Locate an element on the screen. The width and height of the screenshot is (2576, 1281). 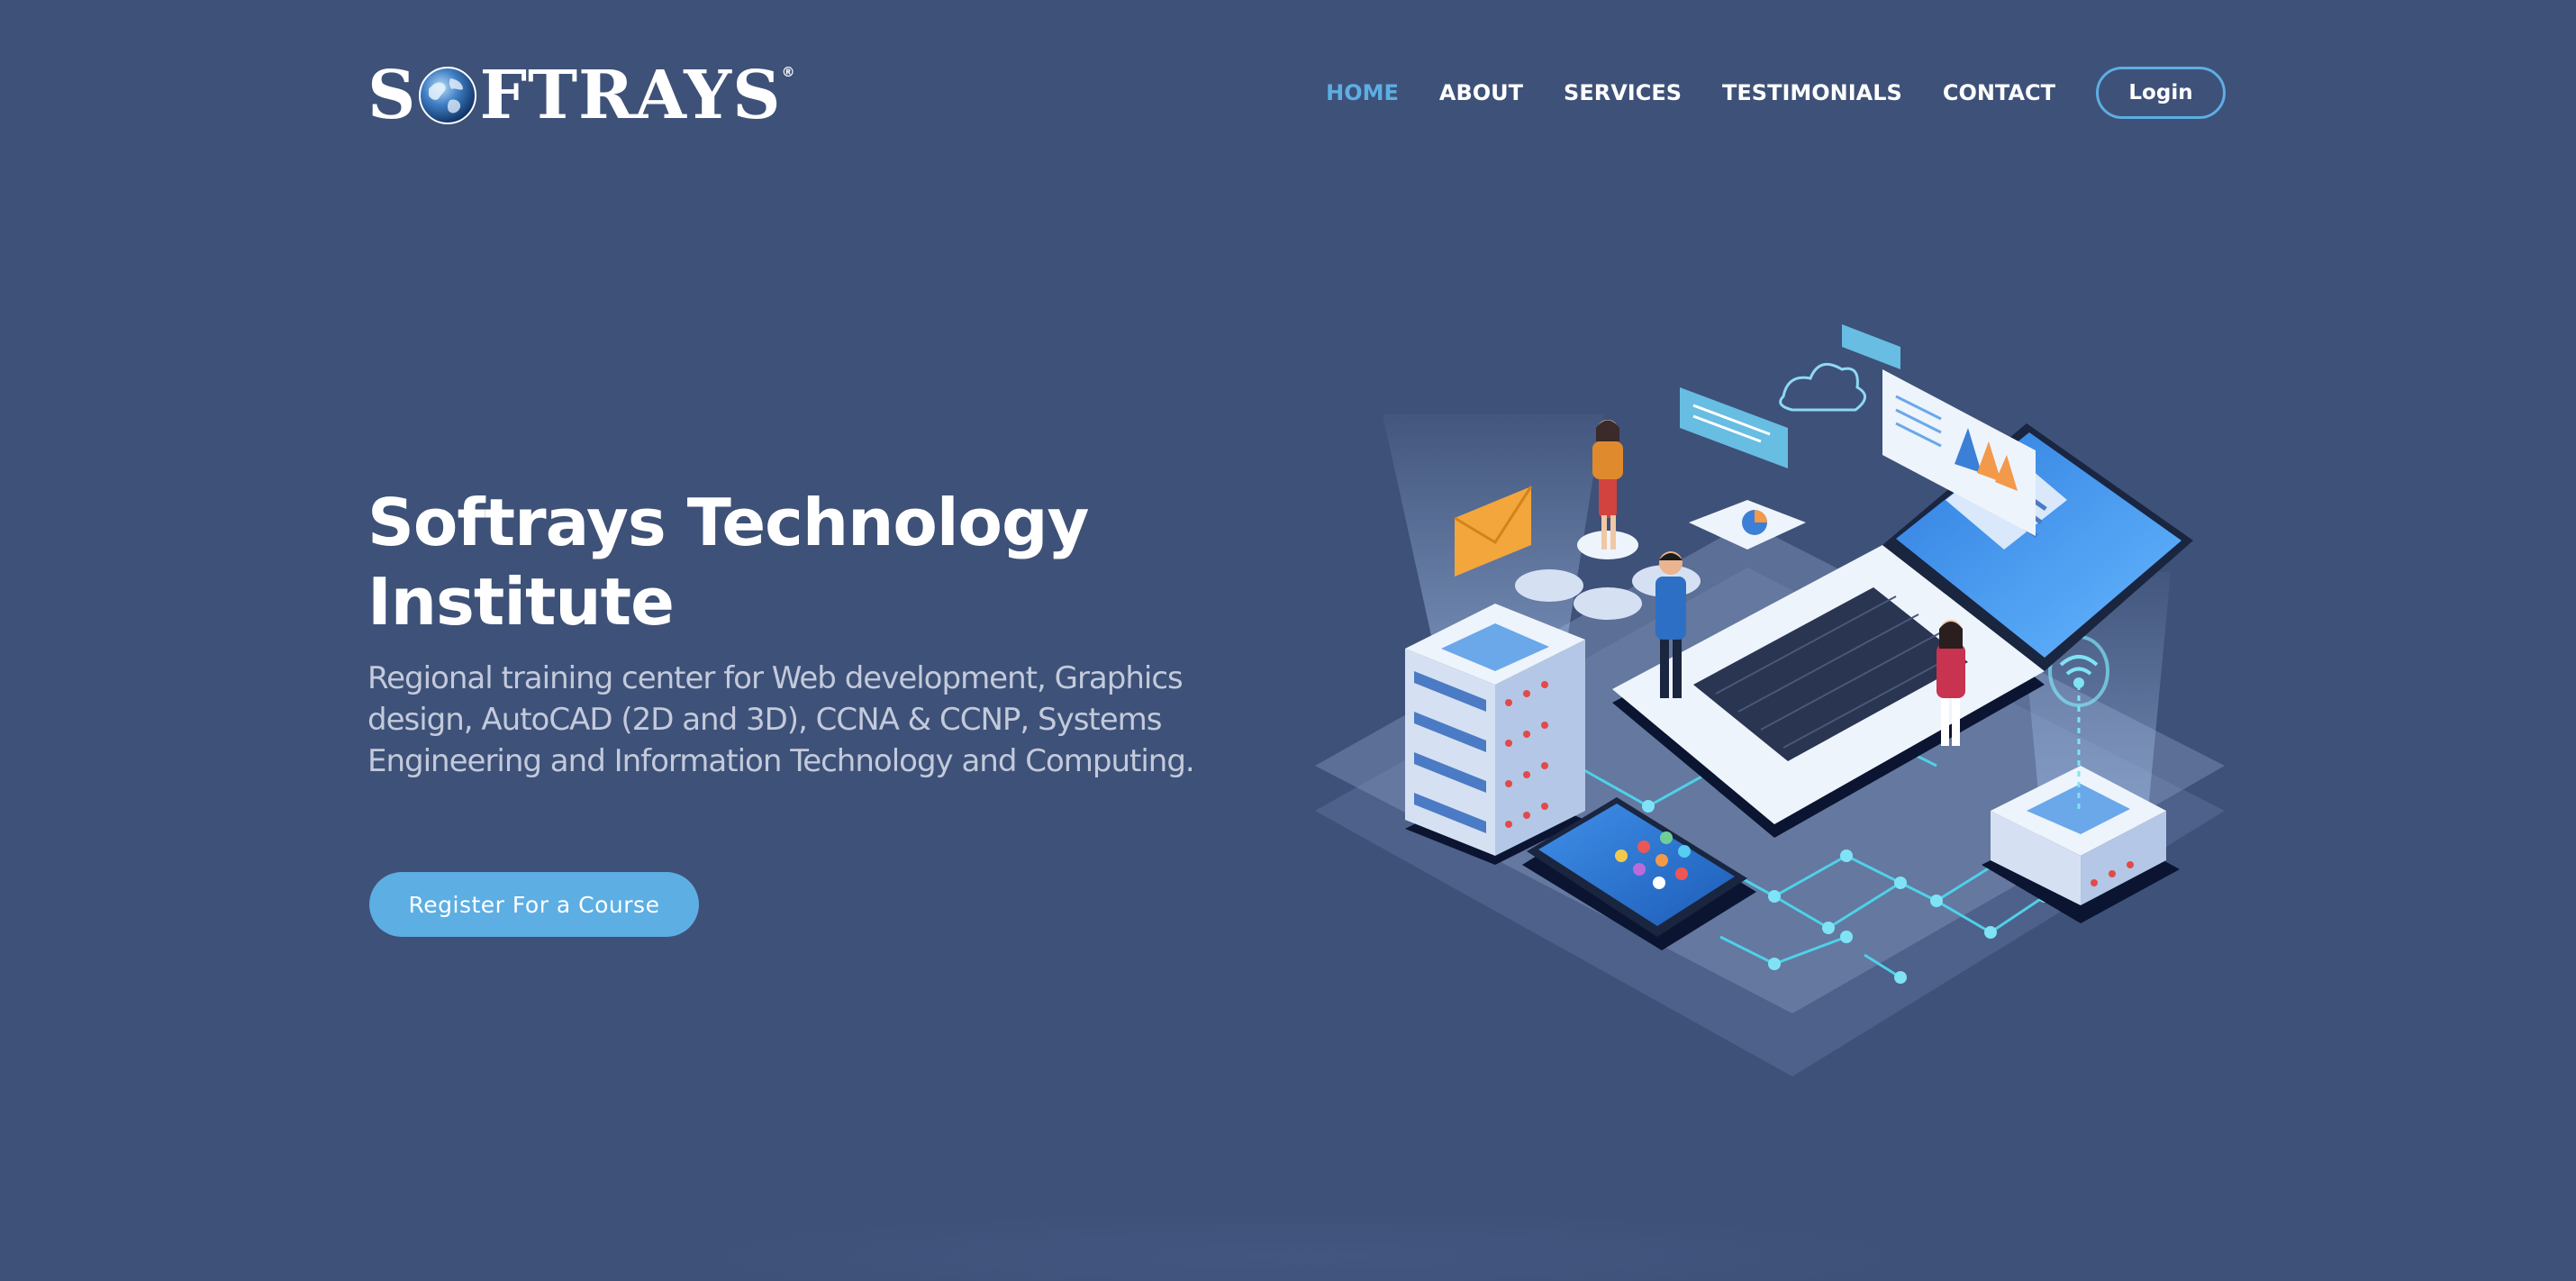
brand-logo: S FTRAYS ® is located at coordinates (581, 95).